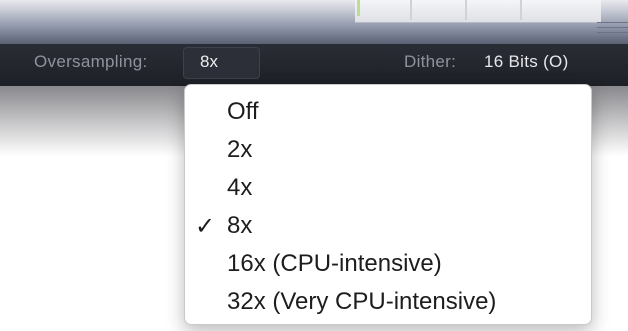 The width and height of the screenshot is (628, 331). Describe the element at coordinates (526, 62) in the screenshot. I see `dither-value: 16 Bits (O)` at that location.